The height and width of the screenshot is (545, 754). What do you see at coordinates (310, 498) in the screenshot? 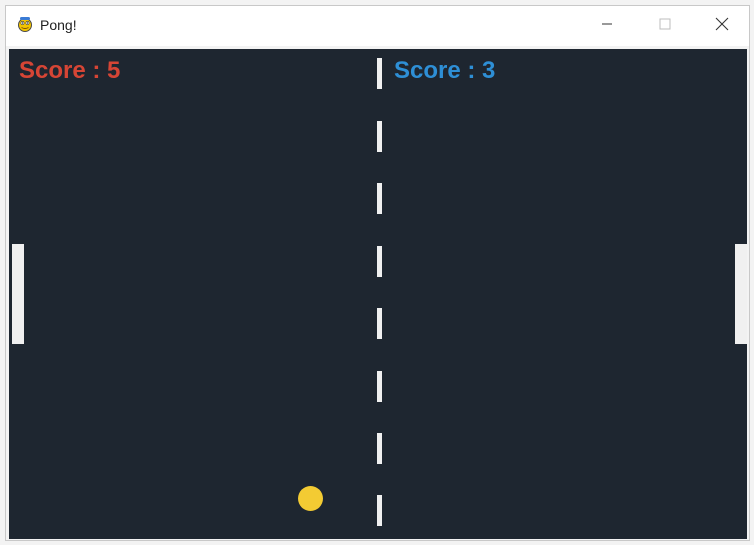
I see `ball` at bounding box center [310, 498].